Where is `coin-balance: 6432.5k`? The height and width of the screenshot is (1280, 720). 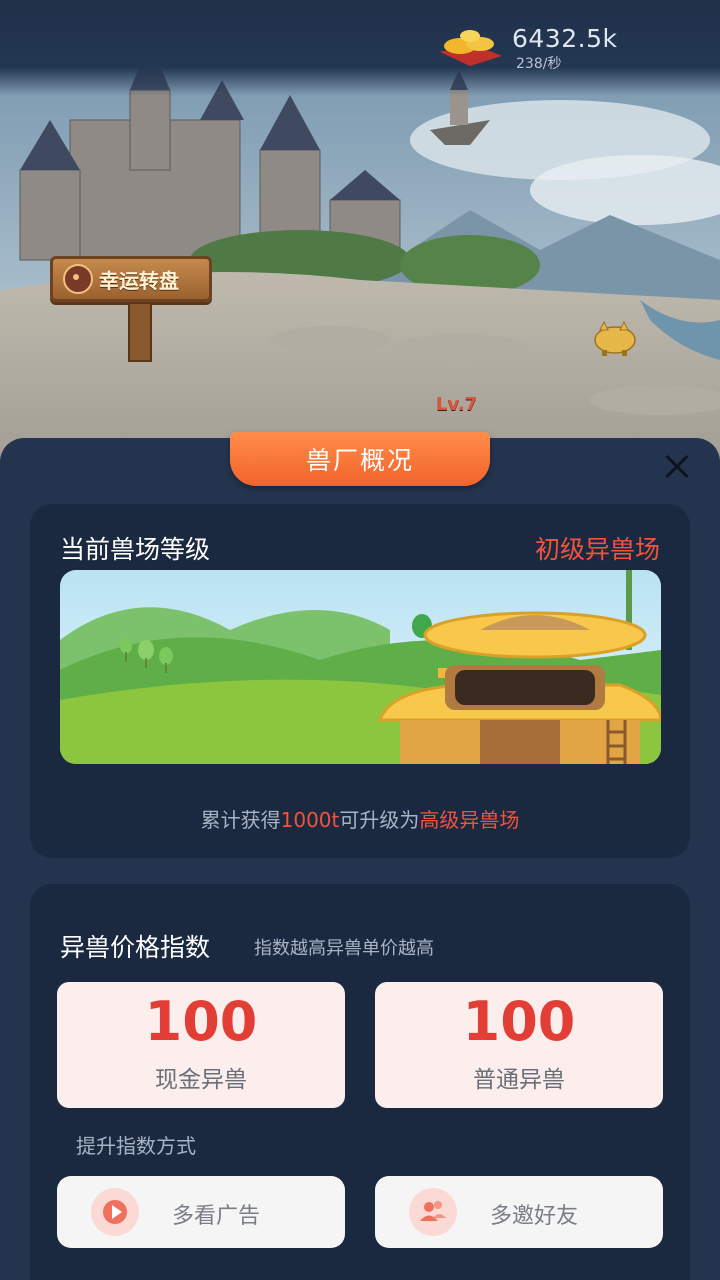
coin-balance: 6432.5k is located at coordinates (565, 38).